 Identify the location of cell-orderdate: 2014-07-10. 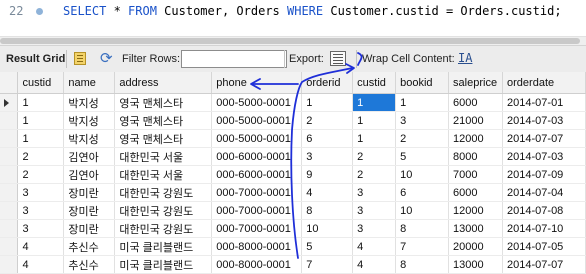
(544, 228).